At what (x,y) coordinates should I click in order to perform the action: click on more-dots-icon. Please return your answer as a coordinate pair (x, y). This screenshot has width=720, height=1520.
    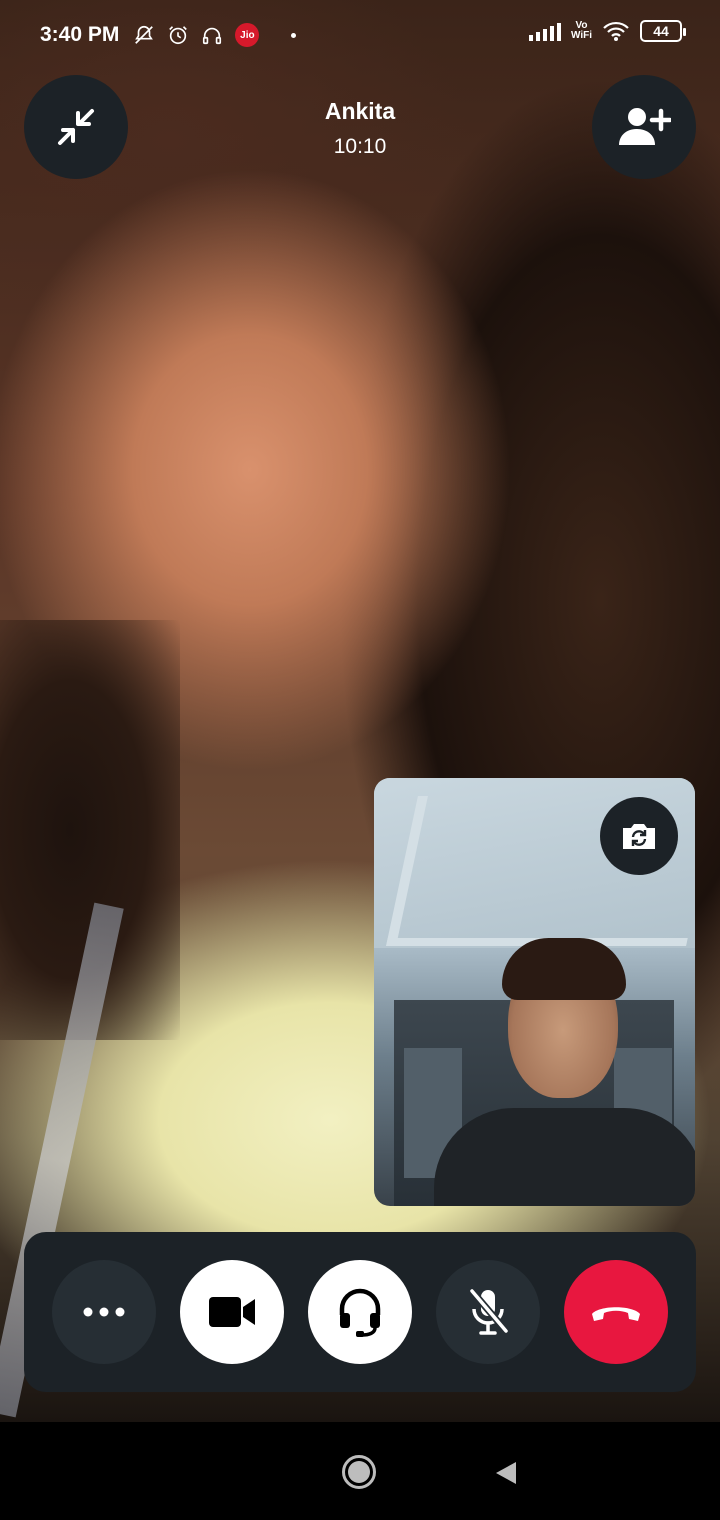
    Looking at the image, I should click on (104, 1312).